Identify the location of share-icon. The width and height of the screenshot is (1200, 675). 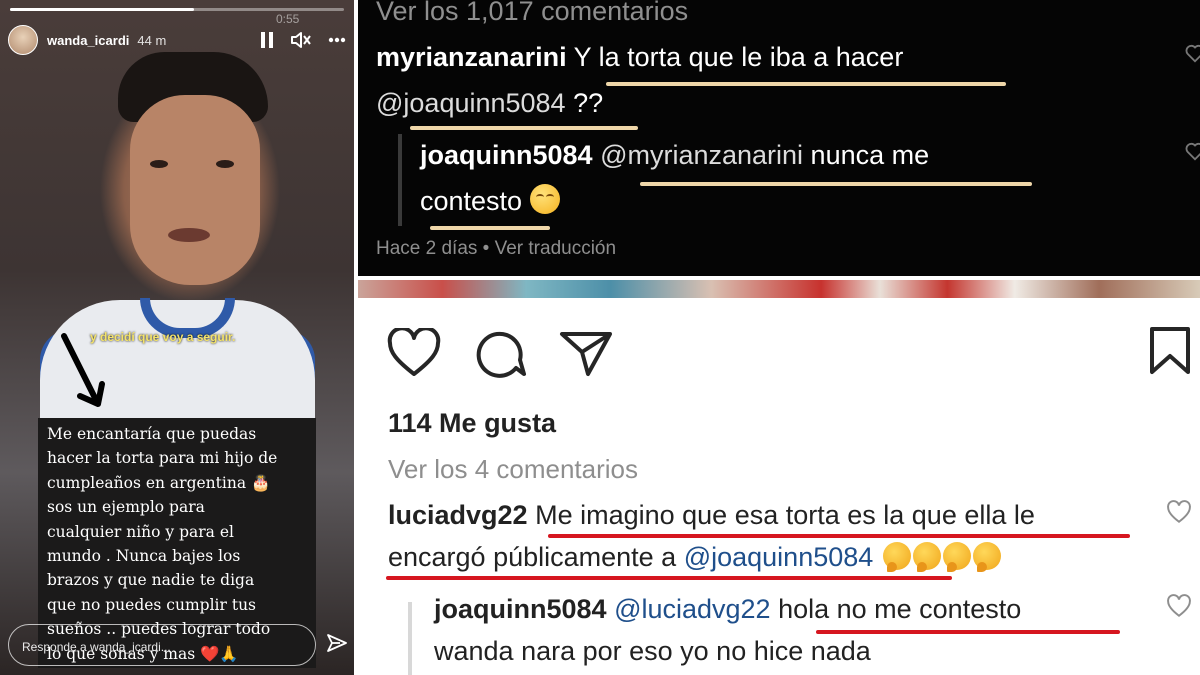
(586, 354).